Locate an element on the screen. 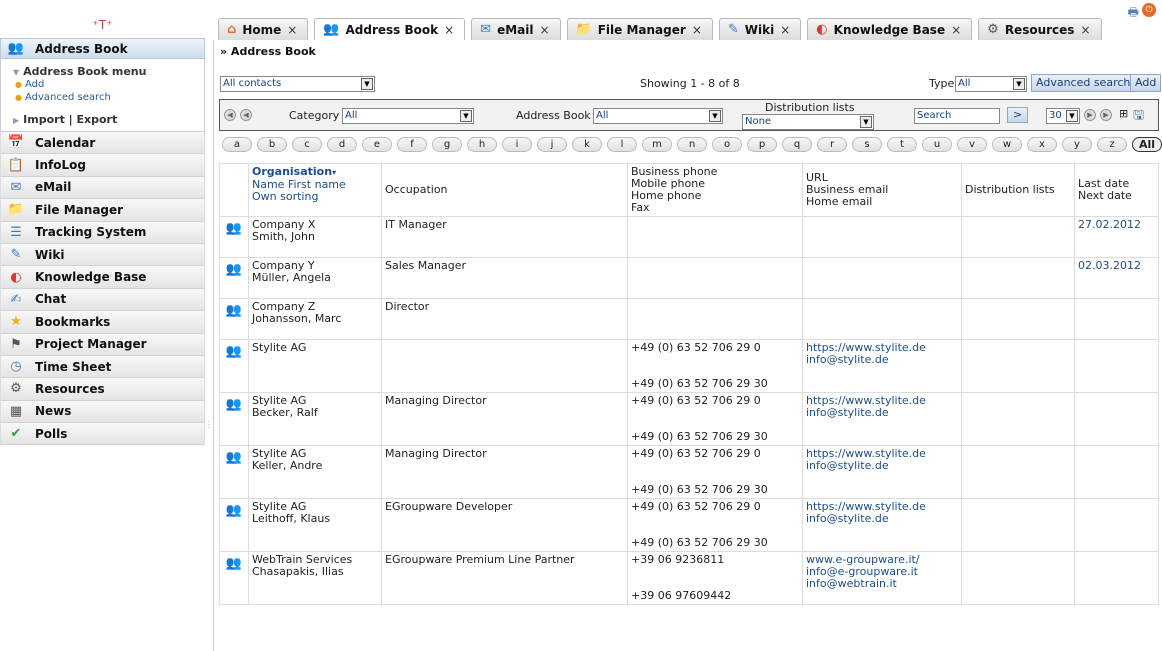 The height and width of the screenshot is (651, 1162). table-row: 👥 Company Z Johansson, Marc Director is located at coordinates (689, 319).